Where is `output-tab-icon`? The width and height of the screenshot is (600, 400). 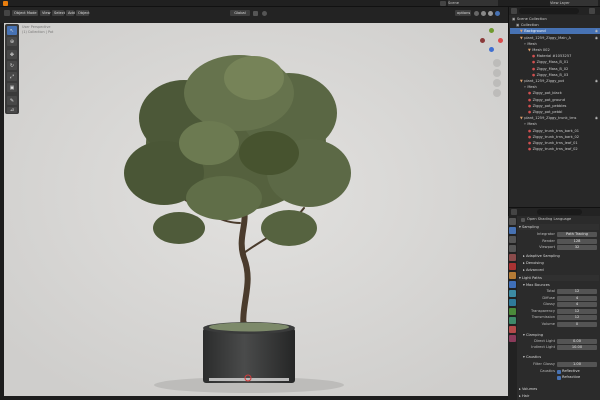
output-tab-icon is located at coordinates (512, 239).